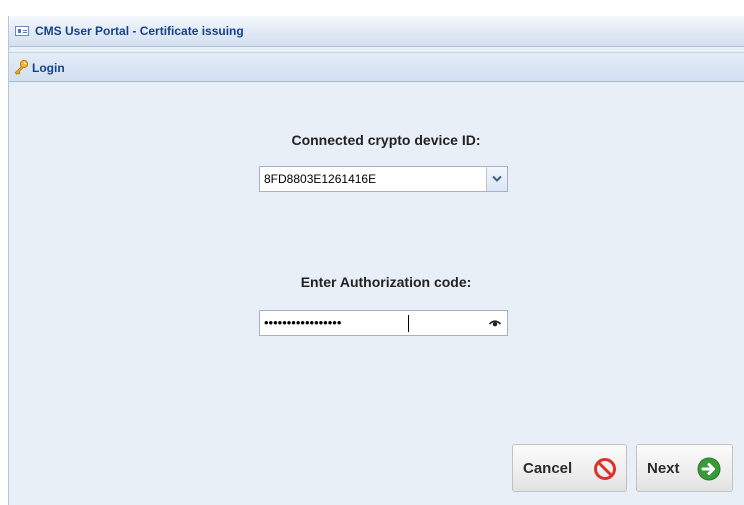 Image resolution: width=744 pixels, height=505 pixels. What do you see at coordinates (663, 468) in the screenshot?
I see `next-button-label: Next` at bounding box center [663, 468].